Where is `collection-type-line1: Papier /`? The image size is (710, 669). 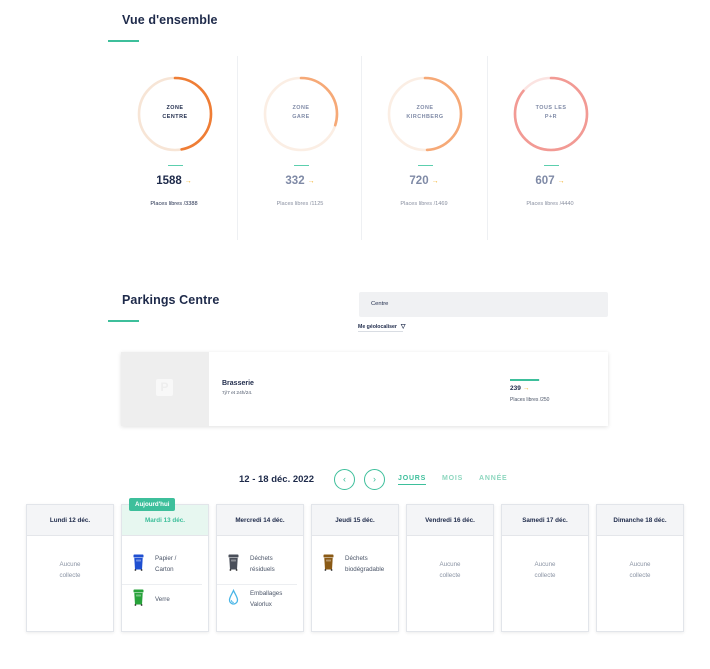 collection-type-line1: Papier / is located at coordinates (166, 558).